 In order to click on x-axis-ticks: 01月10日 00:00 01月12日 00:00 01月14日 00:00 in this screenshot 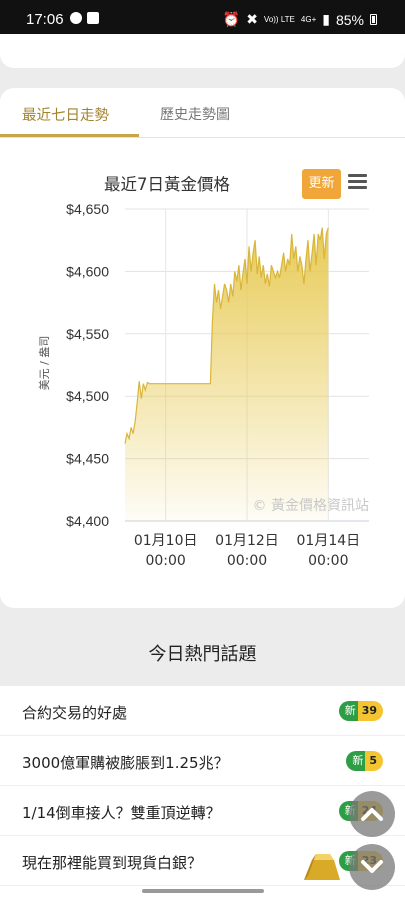, I will do `click(247, 551)`.